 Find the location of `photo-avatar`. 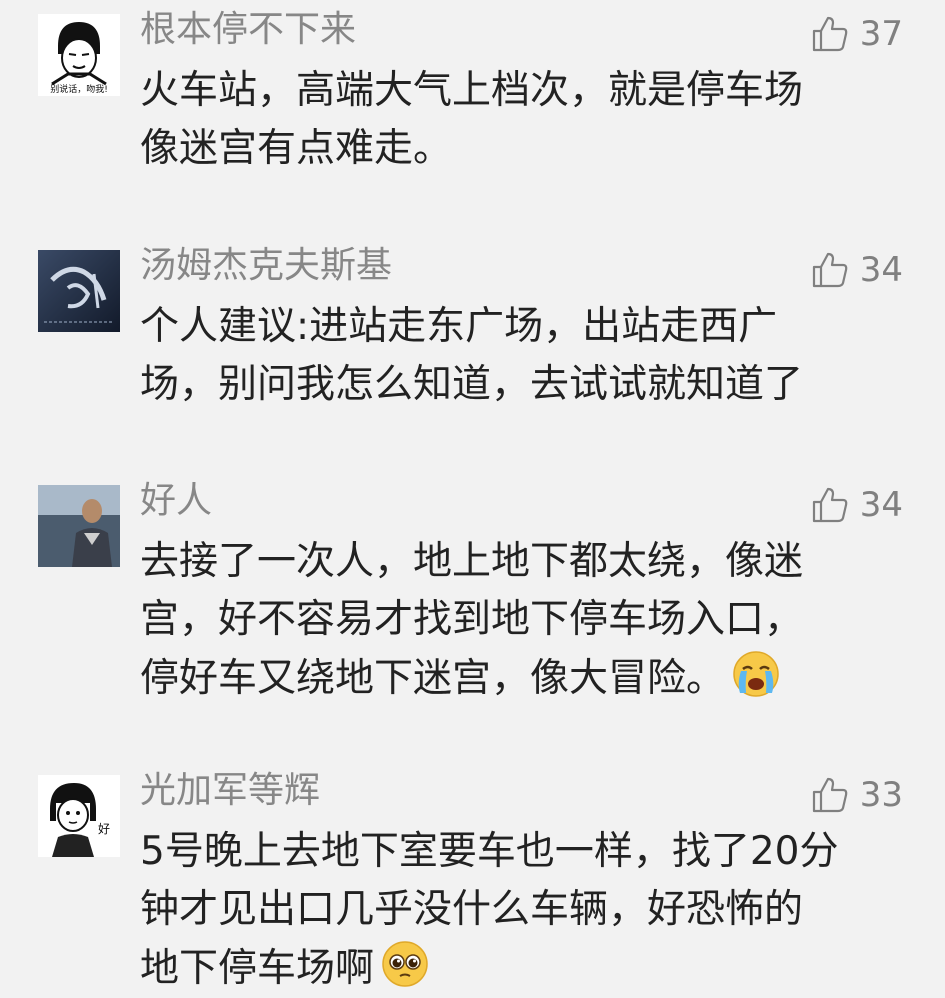

photo-avatar is located at coordinates (79, 526).